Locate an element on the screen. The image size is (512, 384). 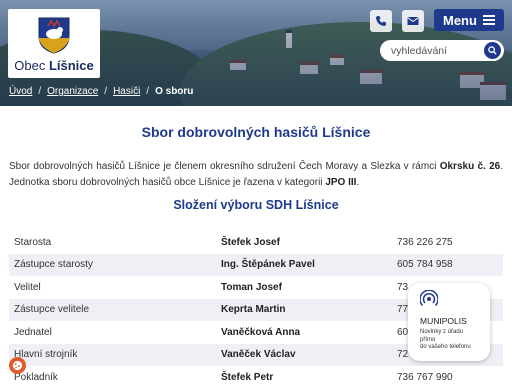
name-cell: Keprta Martin is located at coordinates (304, 309).